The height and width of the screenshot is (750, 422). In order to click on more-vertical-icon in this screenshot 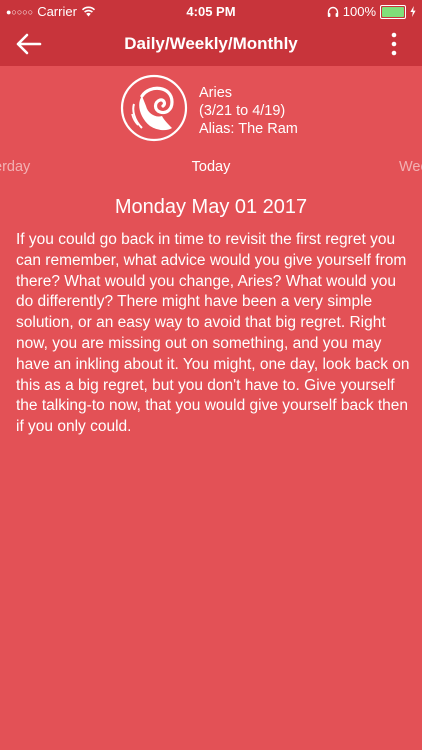, I will do `click(394, 44)`.